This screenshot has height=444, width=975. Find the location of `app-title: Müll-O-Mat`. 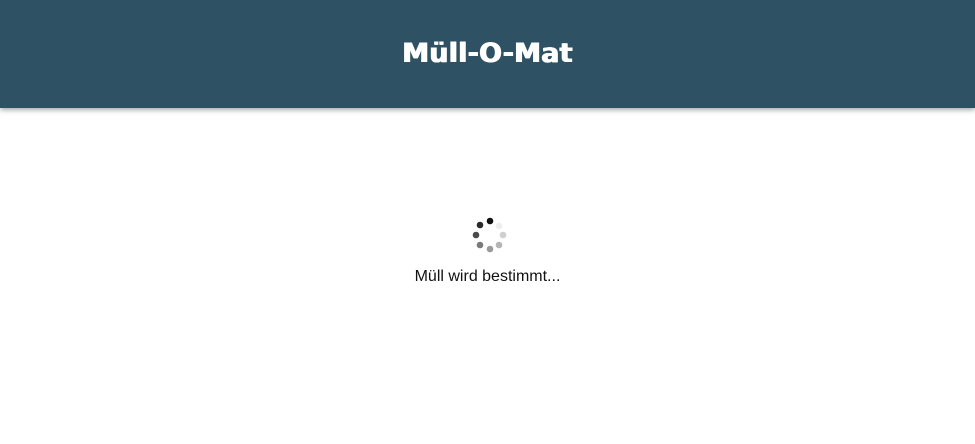

app-title: Müll-O-Mat is located at coordinates (487, 53).